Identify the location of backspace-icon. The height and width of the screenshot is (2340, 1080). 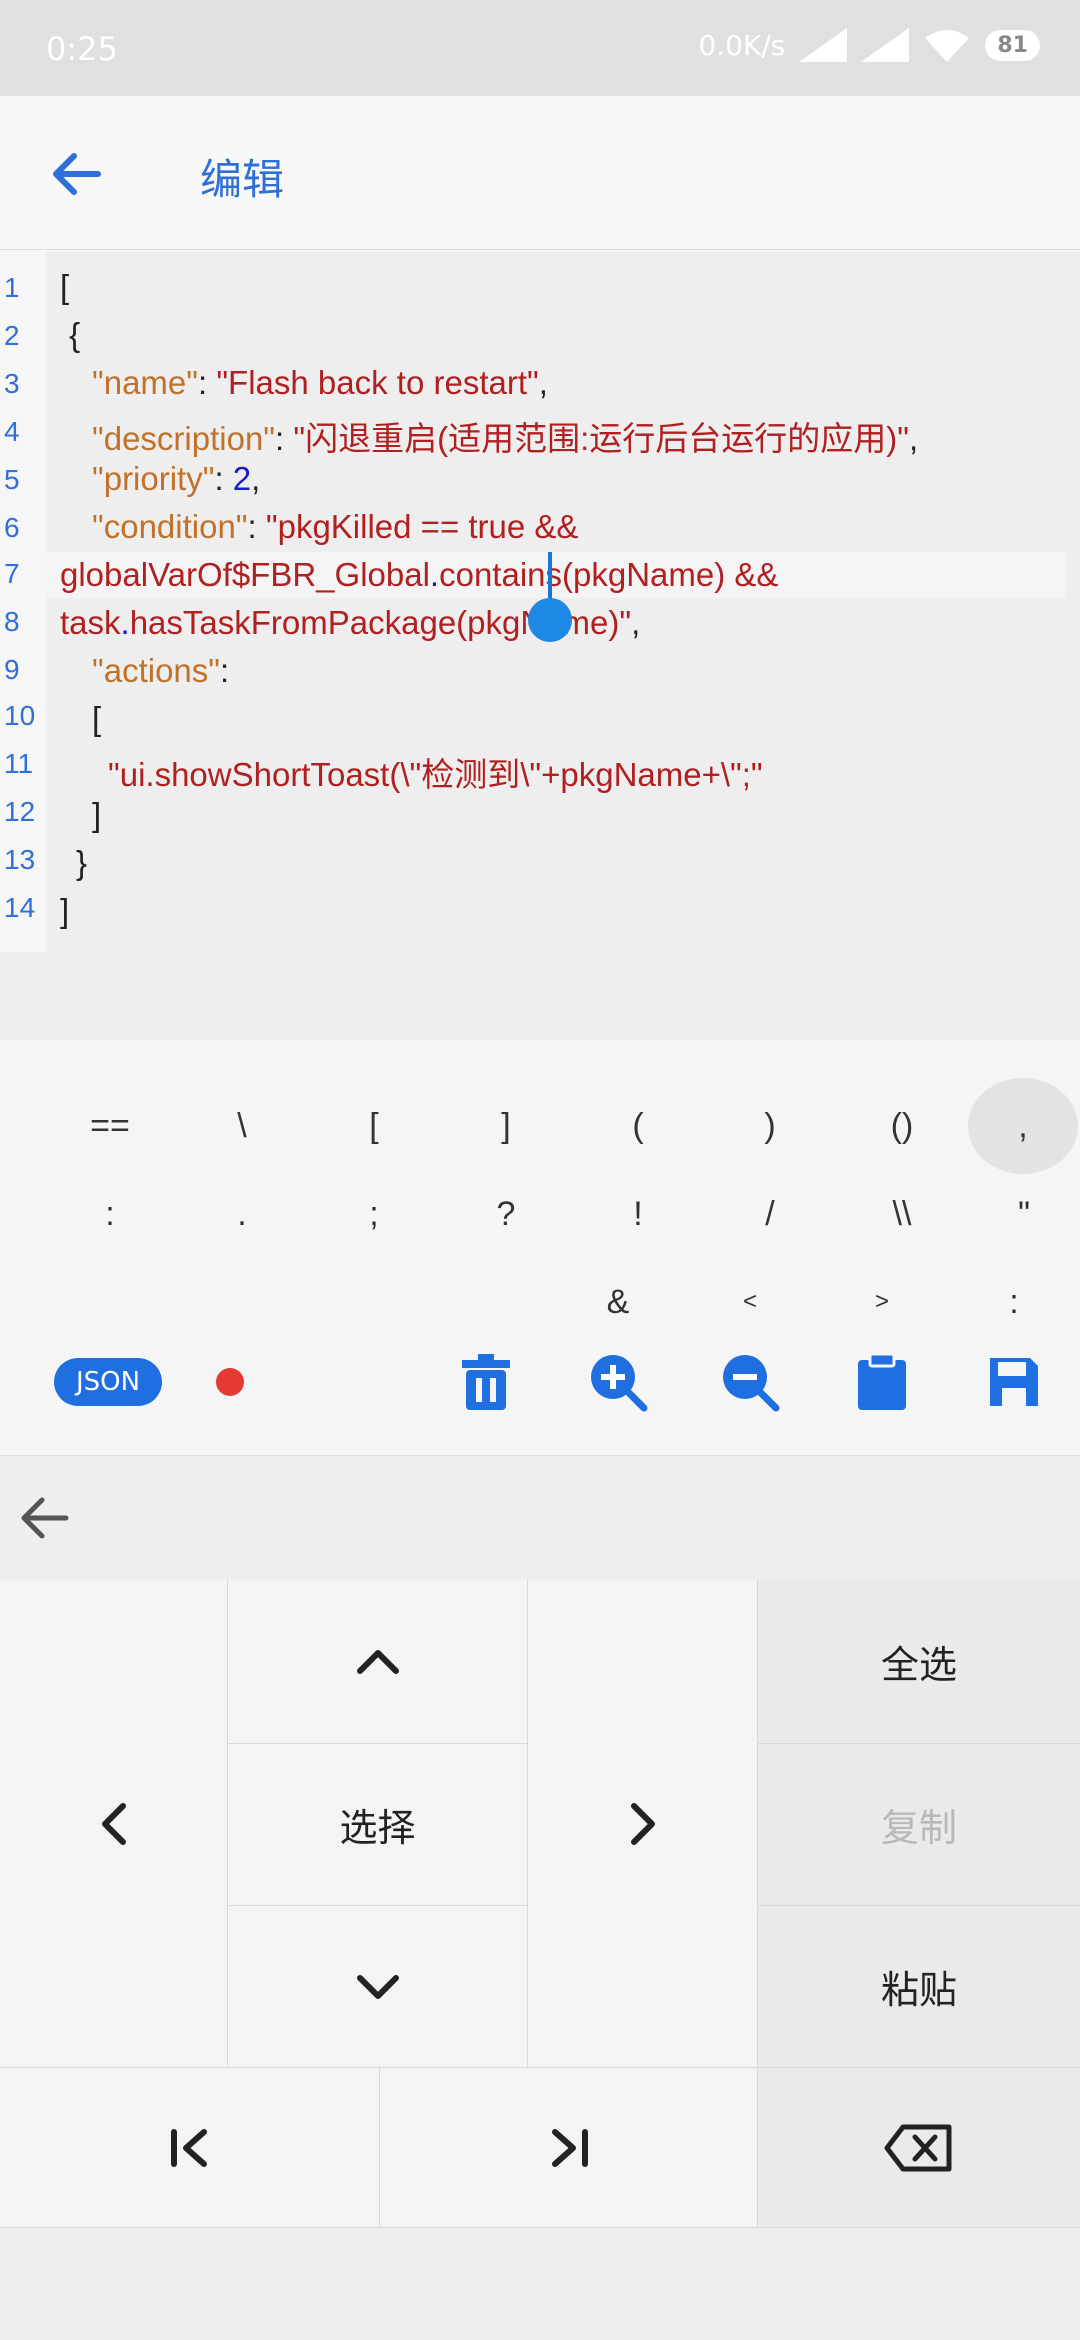
(918, 2147).